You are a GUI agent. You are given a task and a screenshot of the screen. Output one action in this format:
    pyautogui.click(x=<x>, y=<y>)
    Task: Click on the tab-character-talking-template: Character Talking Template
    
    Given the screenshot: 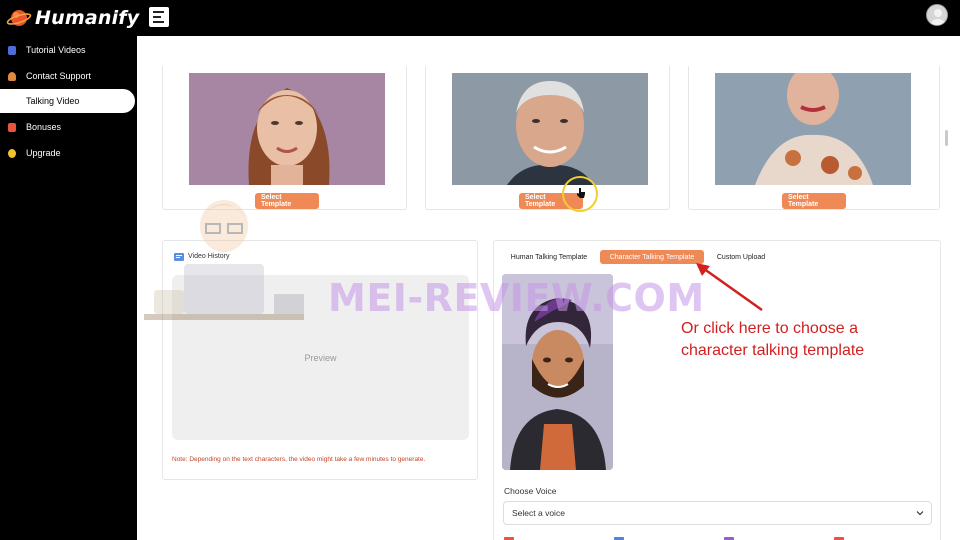 What is the action you would take?
    pyautogui.click(x=652, y=257)
    